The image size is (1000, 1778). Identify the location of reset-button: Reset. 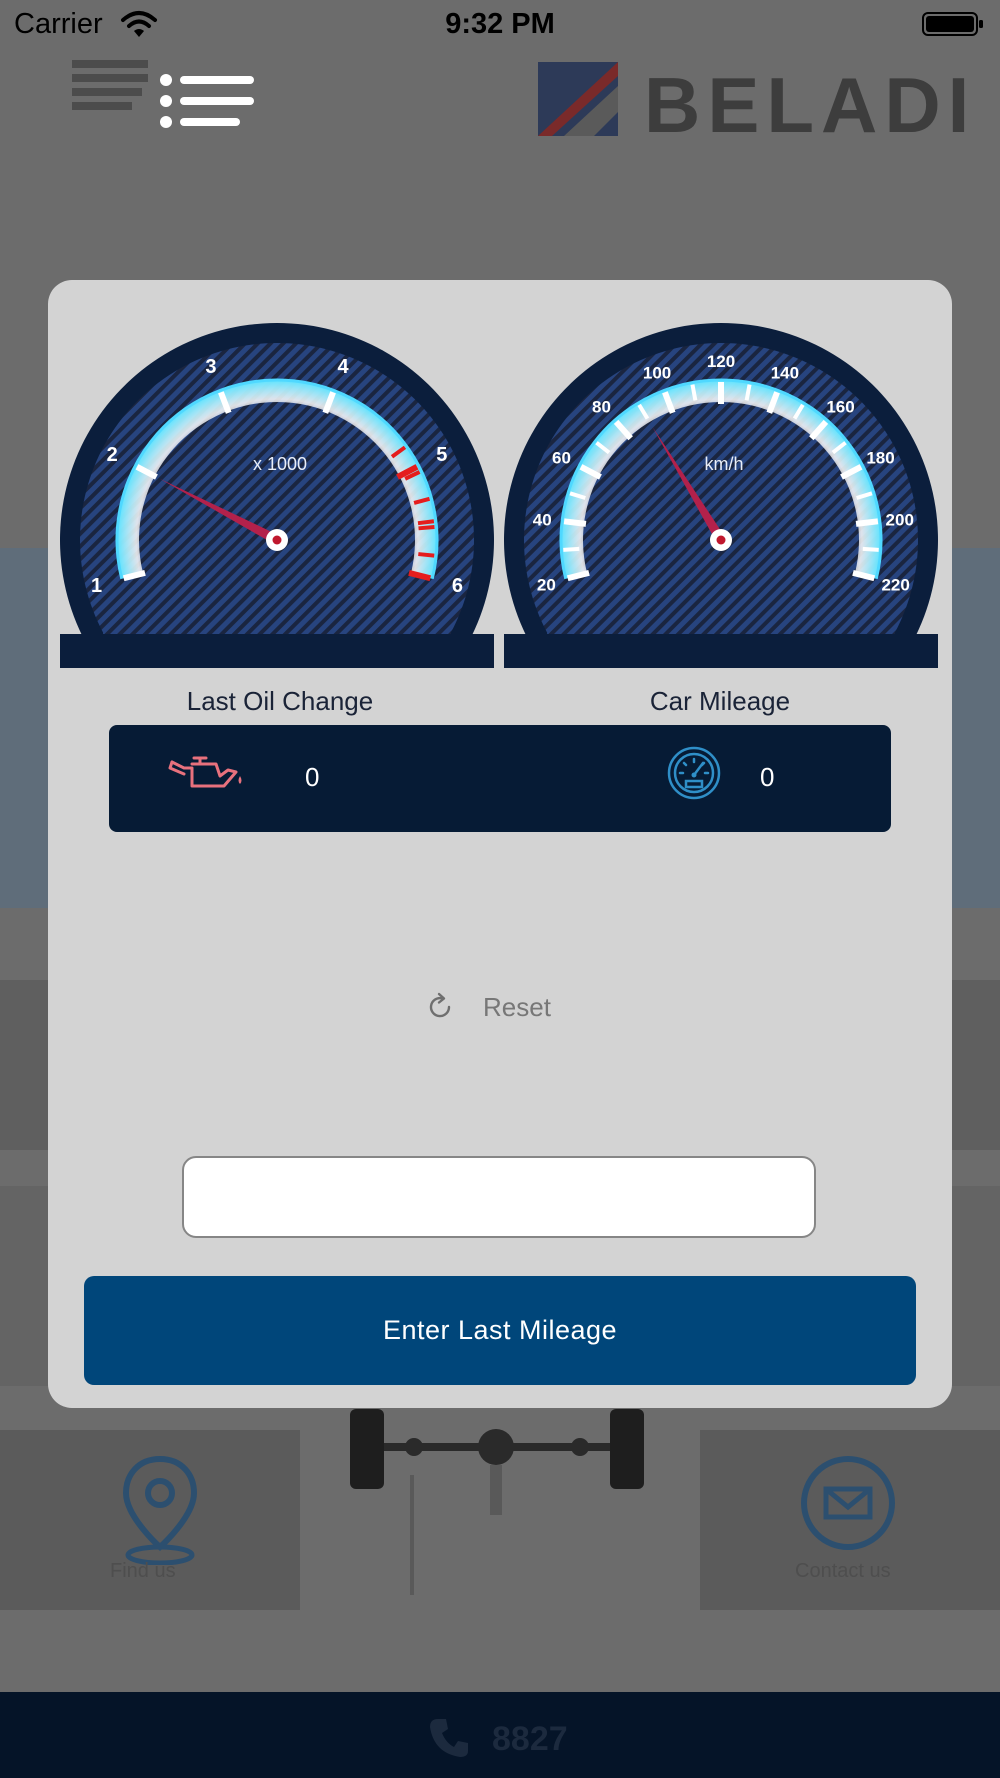
(515, 1007).